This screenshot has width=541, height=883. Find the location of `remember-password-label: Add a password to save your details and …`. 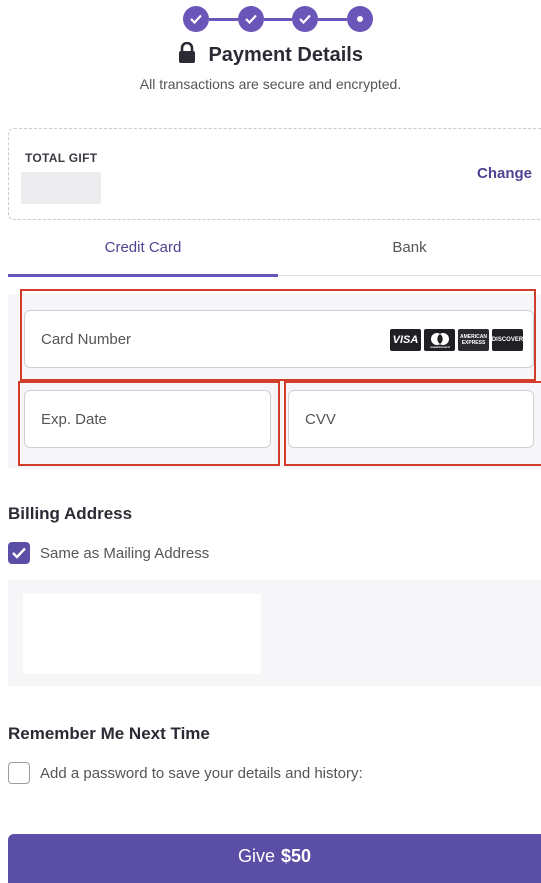

remember-password-label: Add a password to save your details and … is located at coordinates (201, 773).